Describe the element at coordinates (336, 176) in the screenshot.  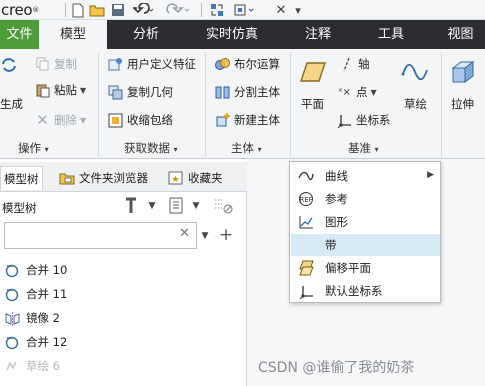
I see `menu-item-label: 曲线` at that location.